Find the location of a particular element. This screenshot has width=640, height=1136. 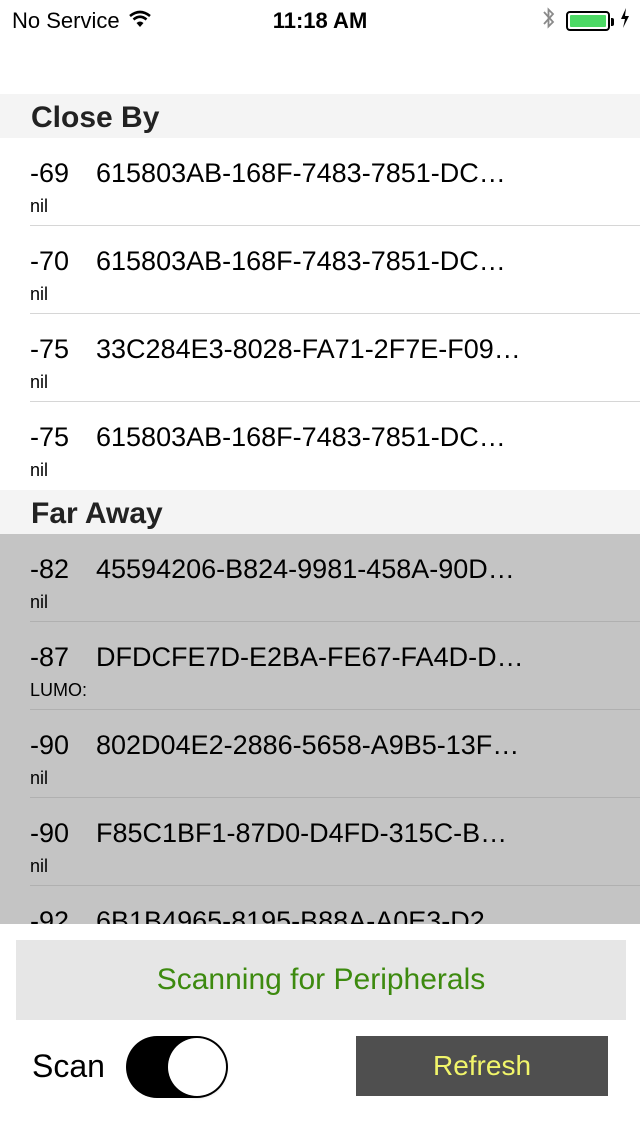

peripheral-name: LUMO: is located at coordinates (59, 690).